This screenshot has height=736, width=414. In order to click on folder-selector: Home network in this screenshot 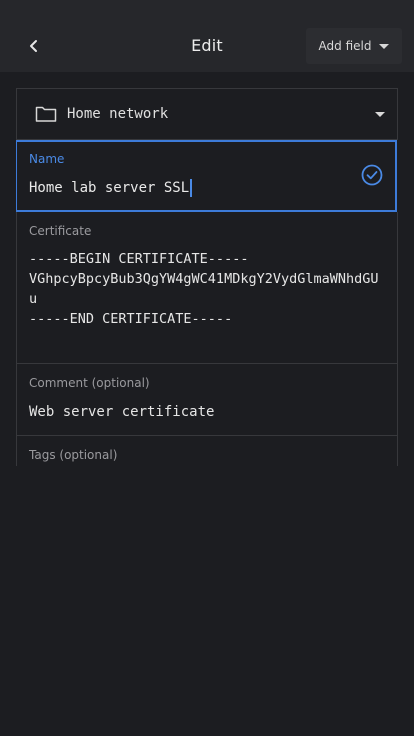, I will do `click(207, 114)`.